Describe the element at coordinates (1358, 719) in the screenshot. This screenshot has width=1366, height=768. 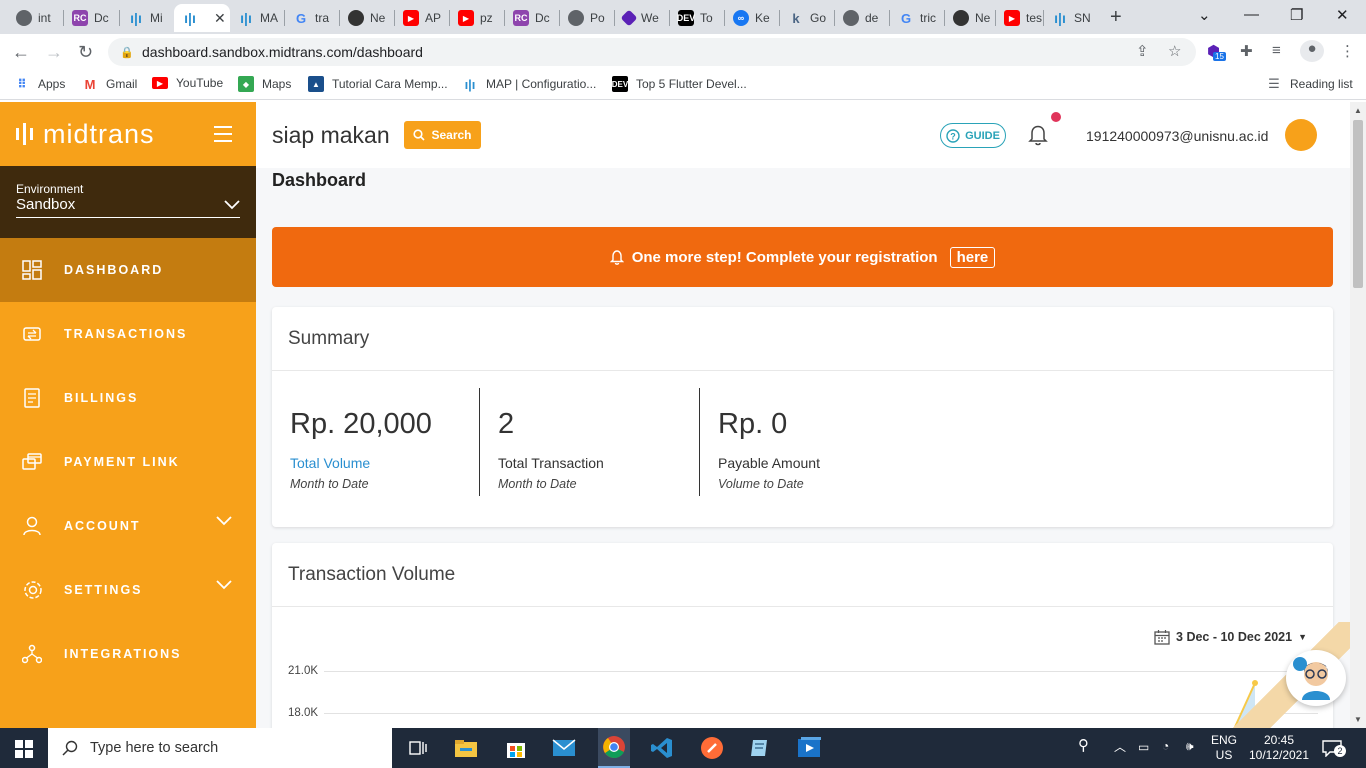
I see `scroll-down-icon: ▼` at that location.